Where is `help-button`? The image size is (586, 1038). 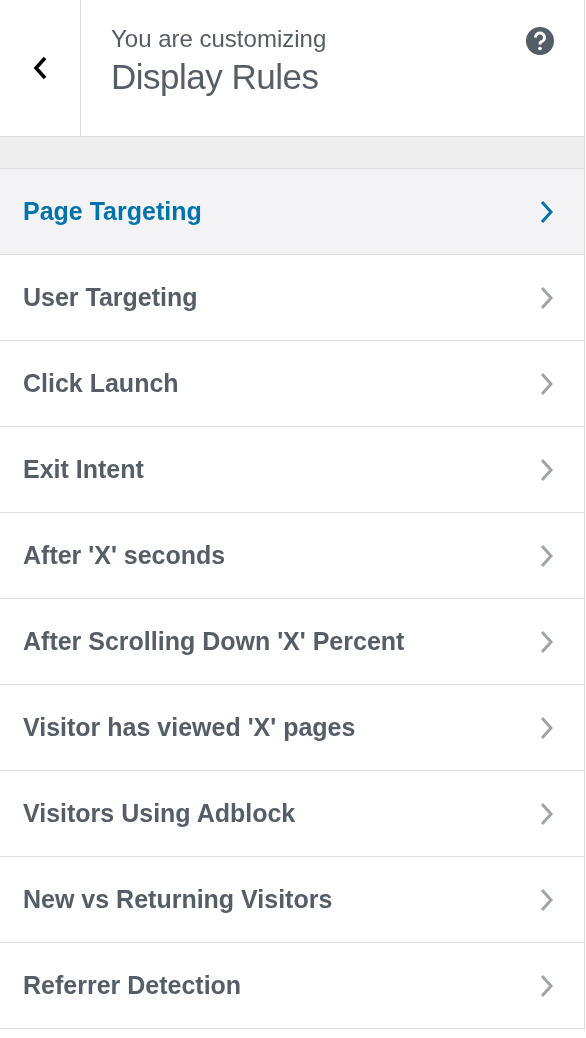
help-button is located at coordinates (540, 41).